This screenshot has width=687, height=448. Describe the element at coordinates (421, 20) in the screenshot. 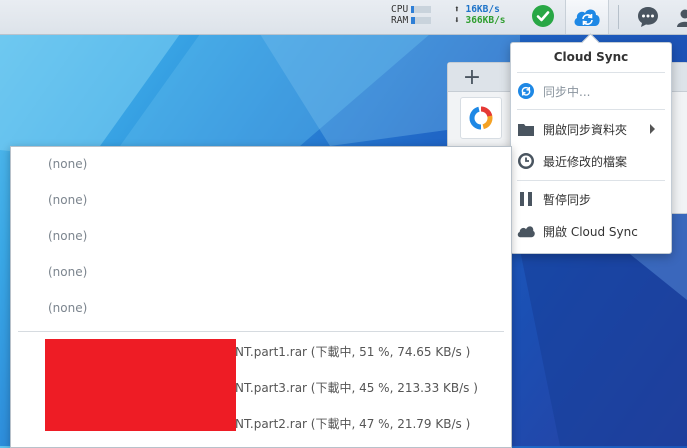

I see `ram-usage-bar` at that location.